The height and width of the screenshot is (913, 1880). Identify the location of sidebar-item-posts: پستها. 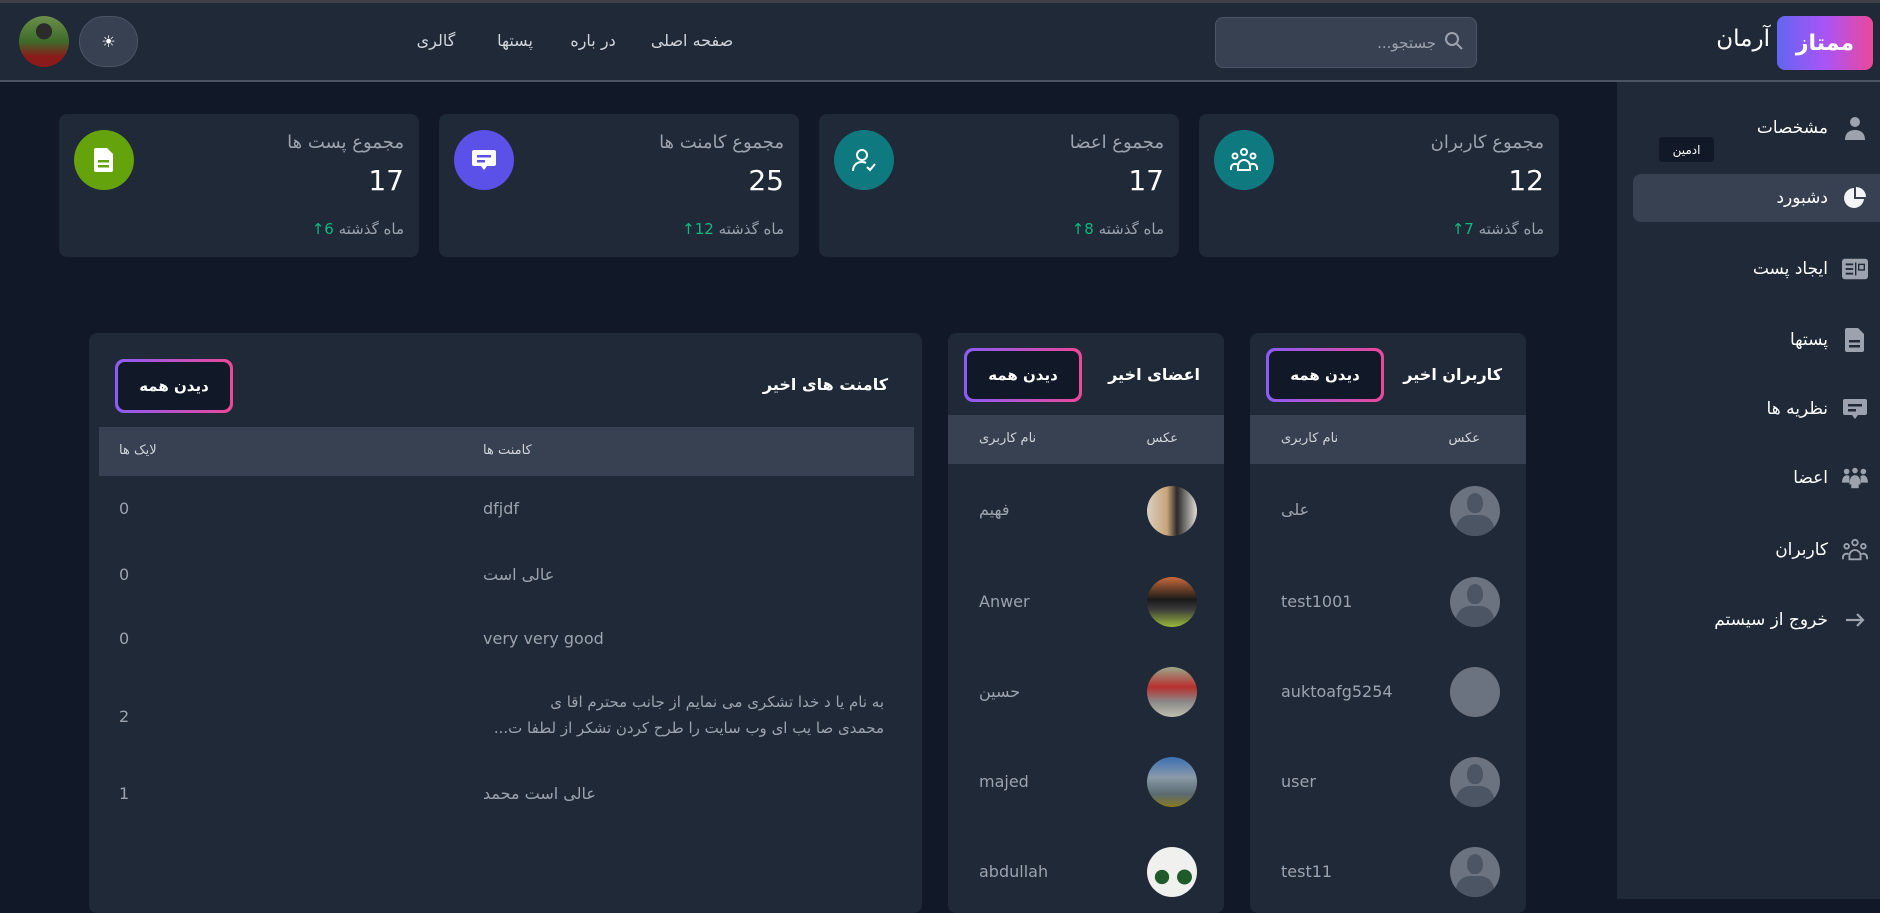
(1756, 340).